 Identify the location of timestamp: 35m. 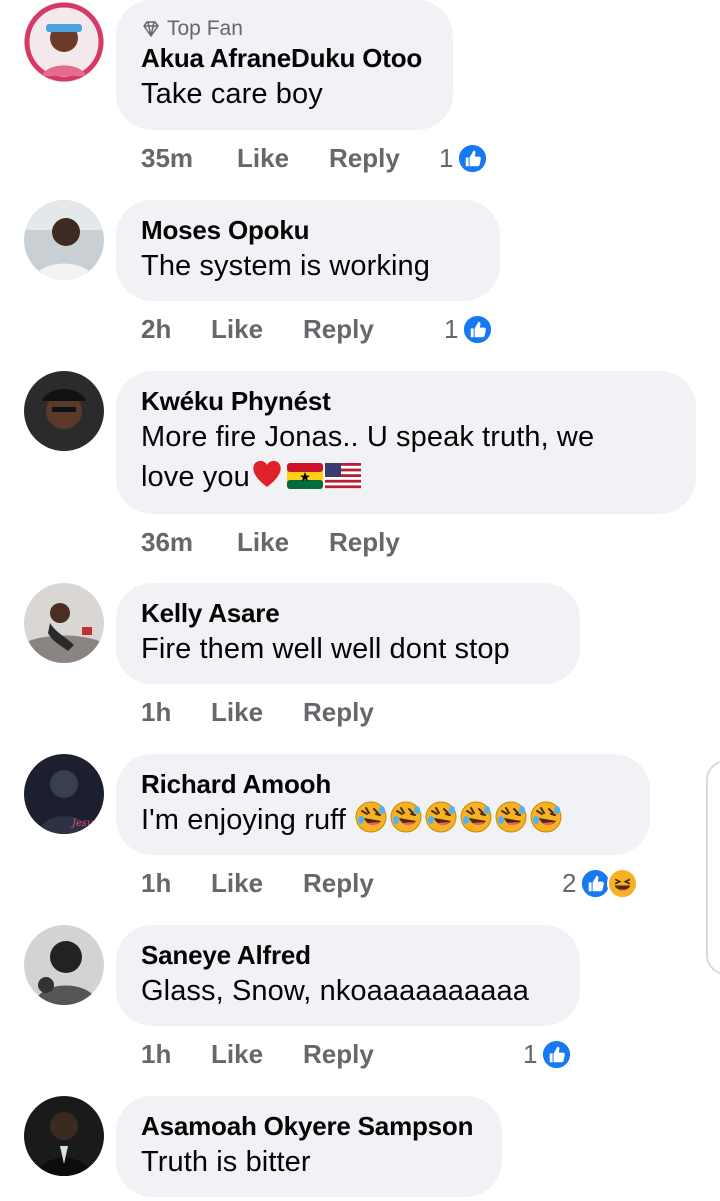
(189, 158).